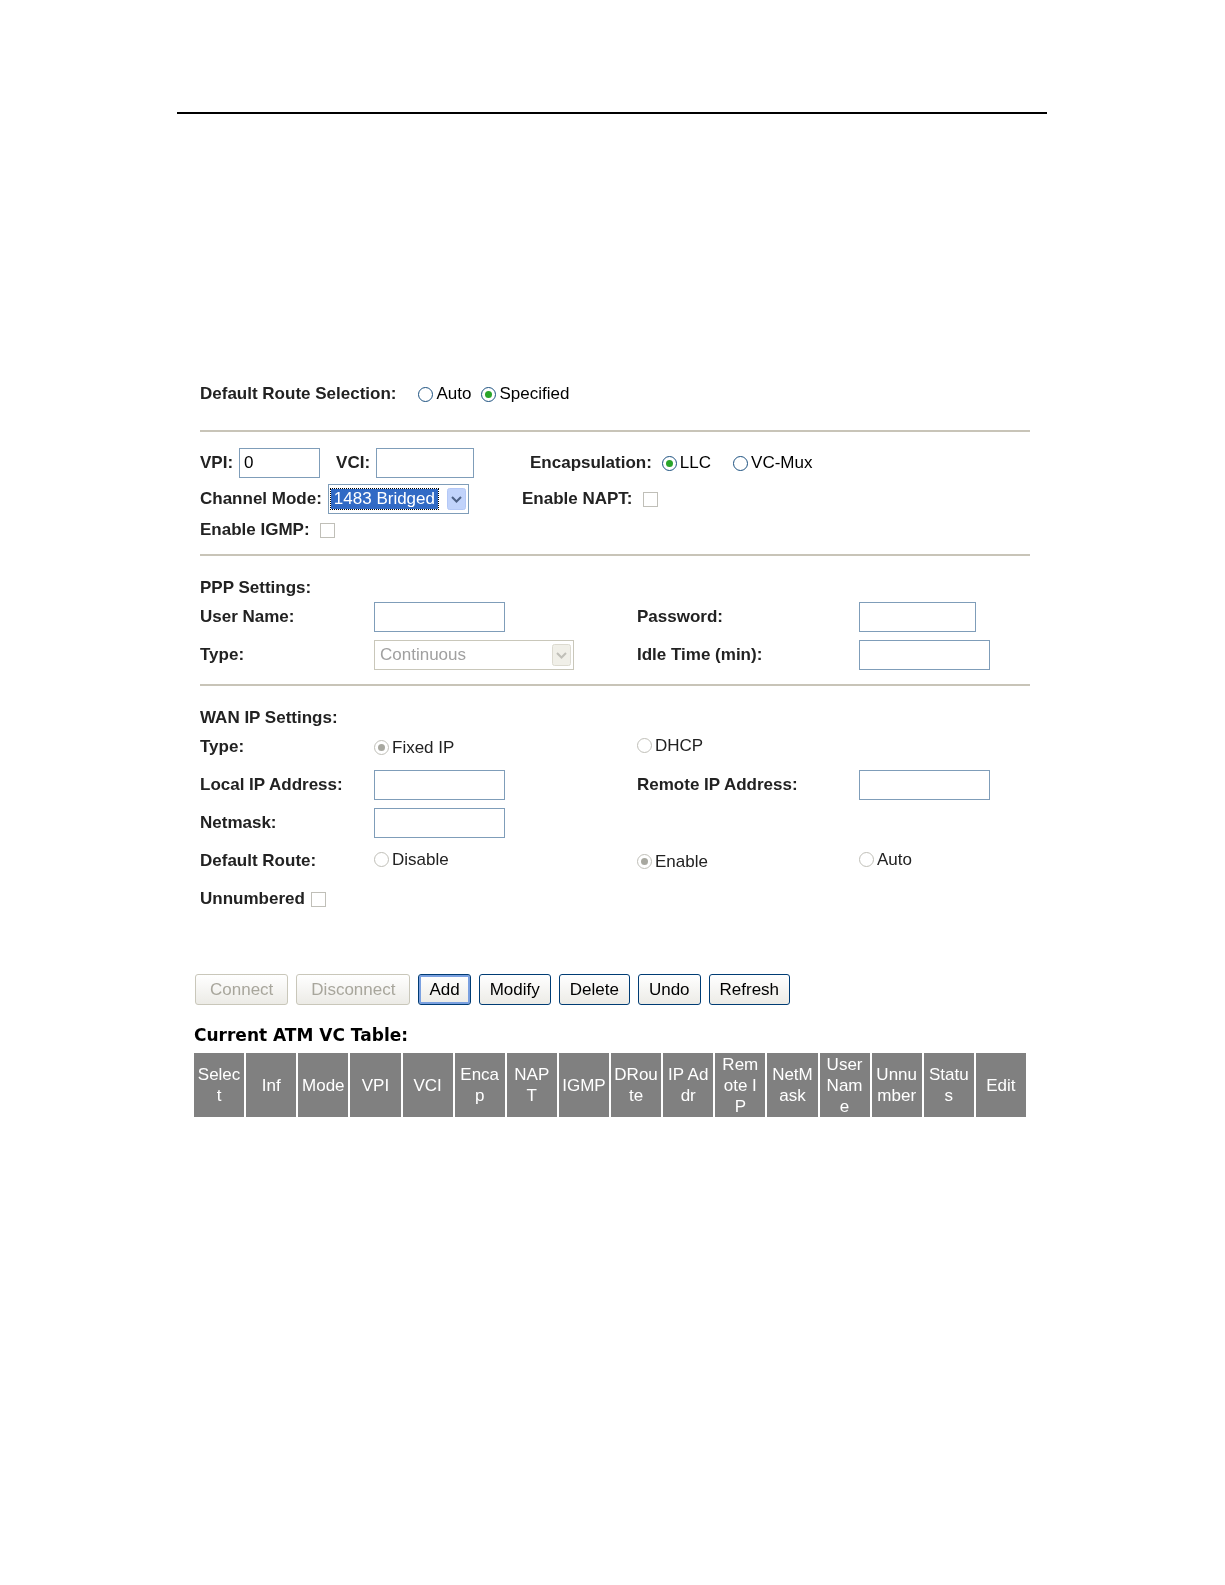 The width and height of the screenshot is (1225, 1585). Describe the element at coordinates (398, 499) in the screenshot. I see `dropdown: 1483 Bridged` at that location.